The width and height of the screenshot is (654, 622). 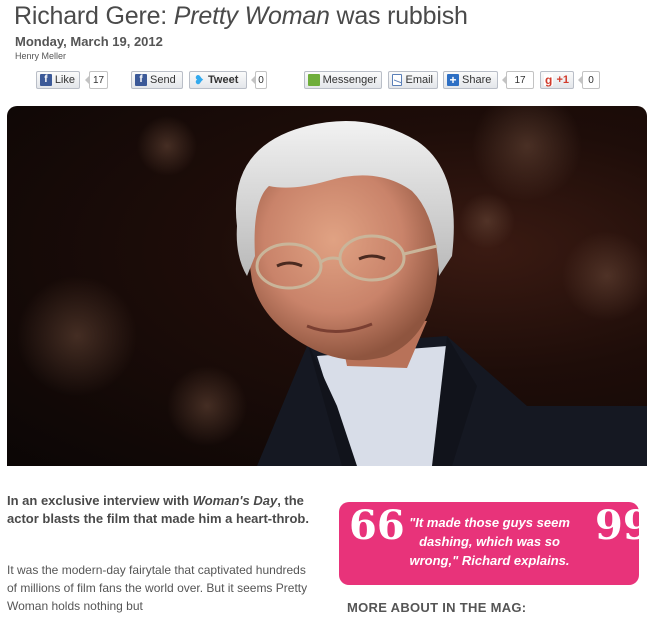 I want to click on tweet-count: 0, so click(x=259, y=80).